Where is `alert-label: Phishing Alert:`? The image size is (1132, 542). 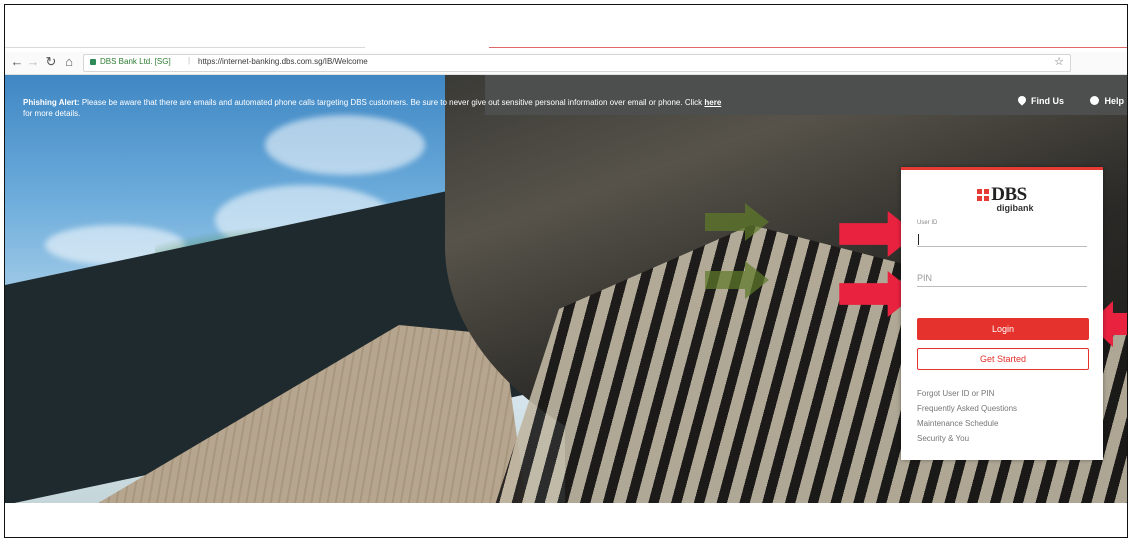 alert-label: Phishing Alert: is located at coordinates (51, 102).